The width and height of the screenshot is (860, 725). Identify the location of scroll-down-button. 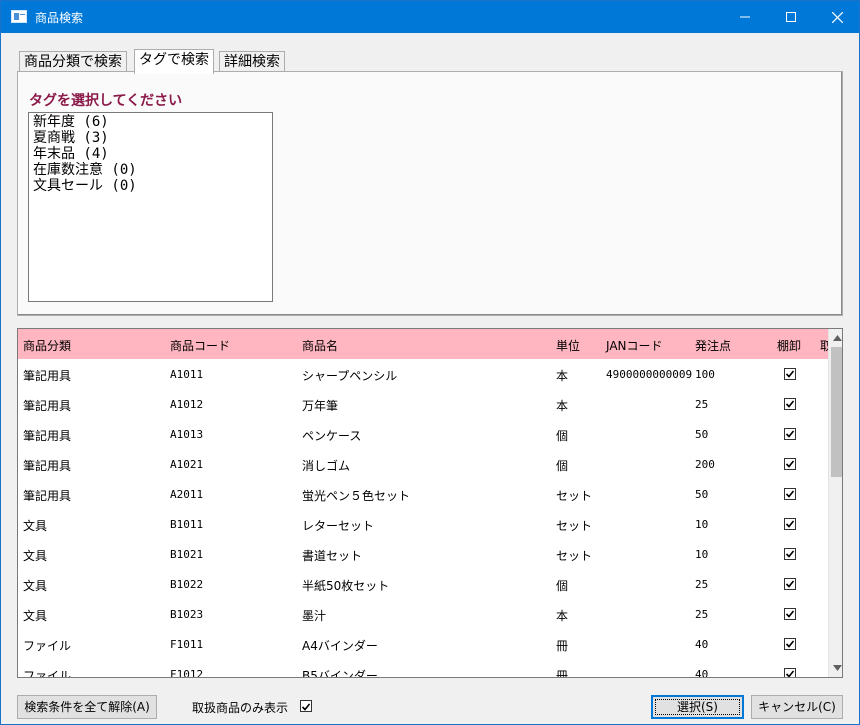
(835, 668).